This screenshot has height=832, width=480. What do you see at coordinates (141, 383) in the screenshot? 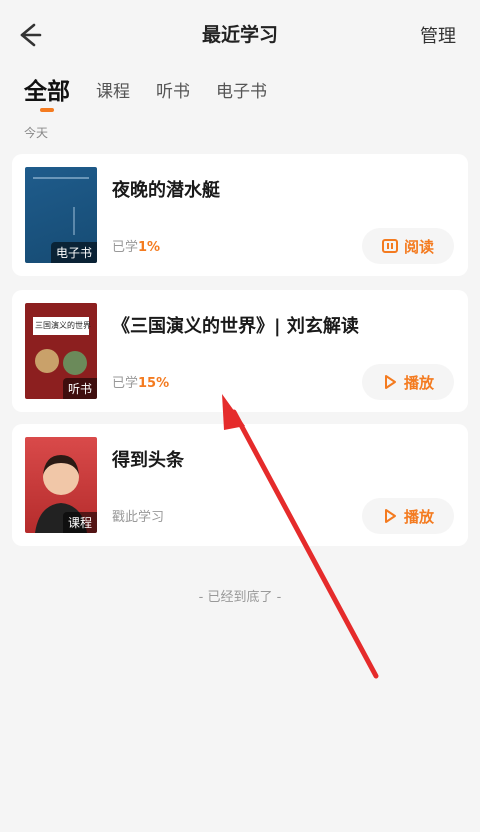
I see `progress-text: 已学15%` at bounding box center [141, 383].